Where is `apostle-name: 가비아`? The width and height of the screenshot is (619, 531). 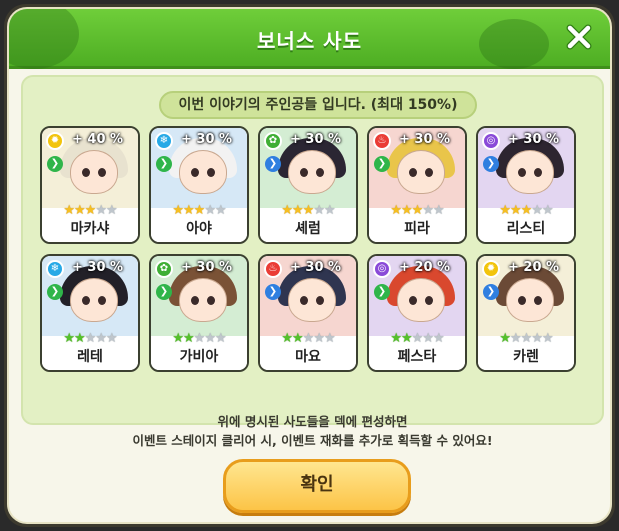 apostle-name: 가비아 is located at coordinates (199, 357).